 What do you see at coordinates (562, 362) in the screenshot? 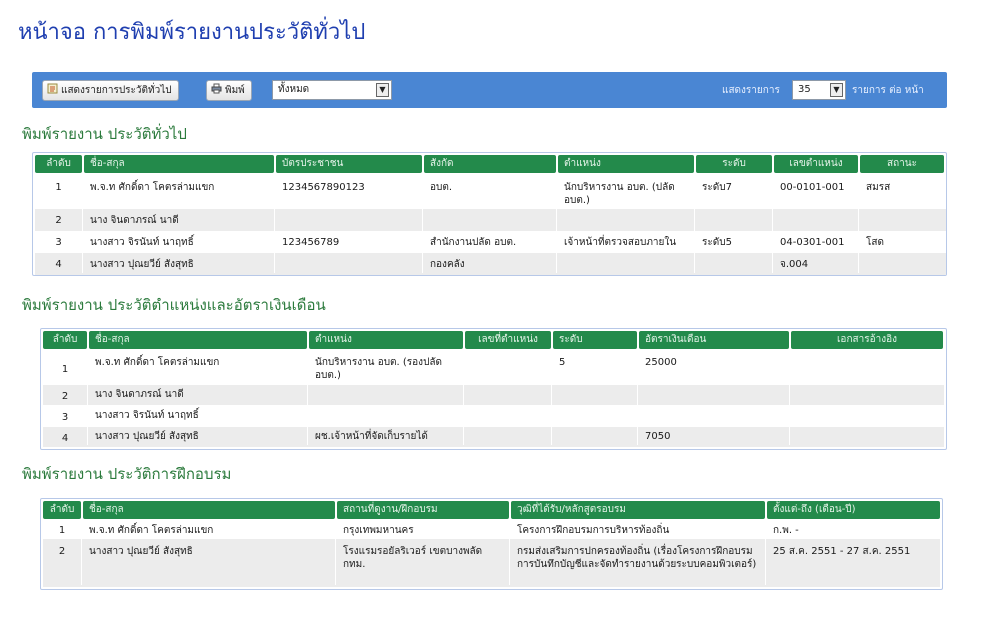
I see `cell-level: 5` at bounding box center [562, 362].